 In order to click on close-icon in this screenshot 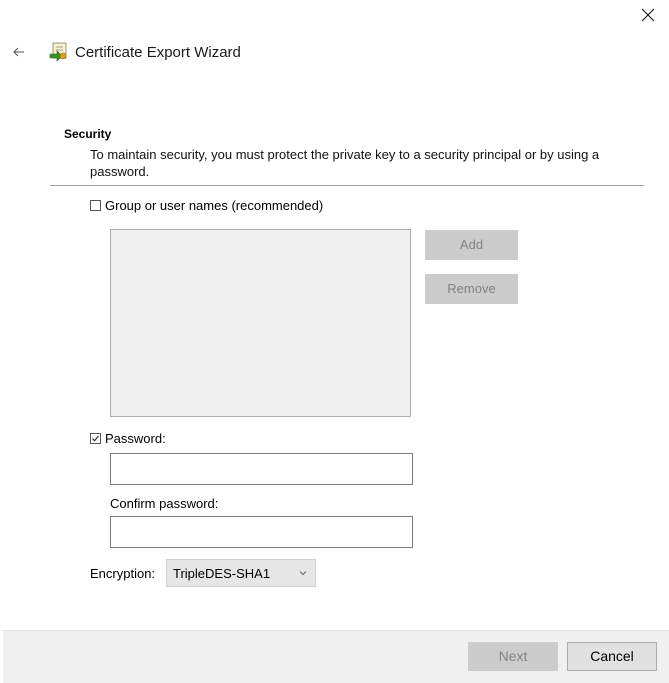, I will do `click(648, 15)`.